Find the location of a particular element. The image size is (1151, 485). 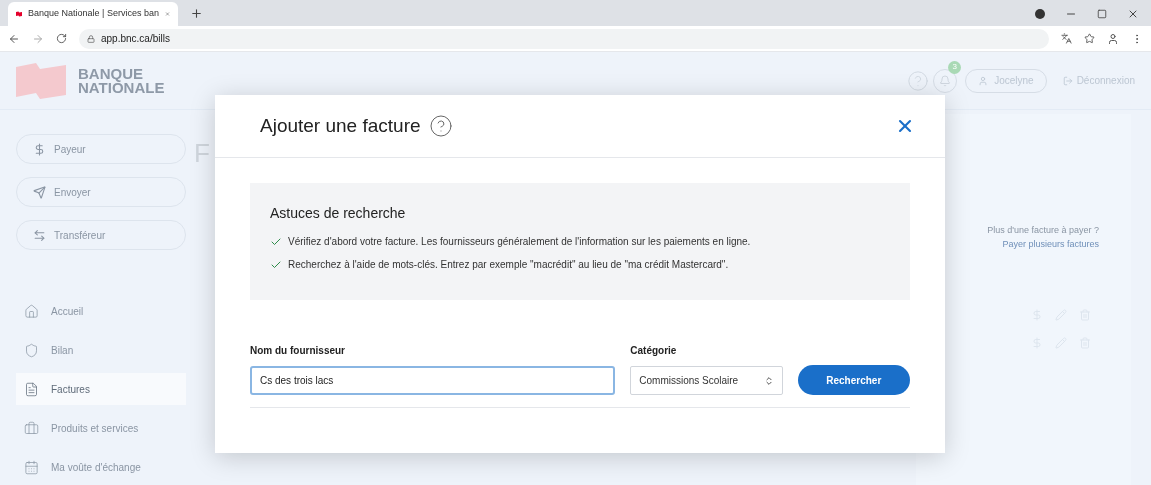

nav-item: Ma voûte d'échange is located at coordinates (101, 467).